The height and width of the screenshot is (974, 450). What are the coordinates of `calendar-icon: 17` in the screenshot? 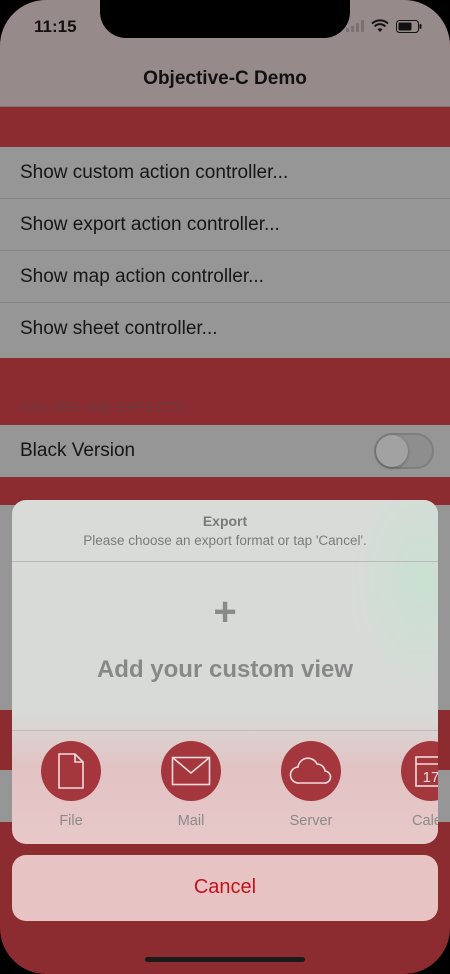 It's located at (419, 771).